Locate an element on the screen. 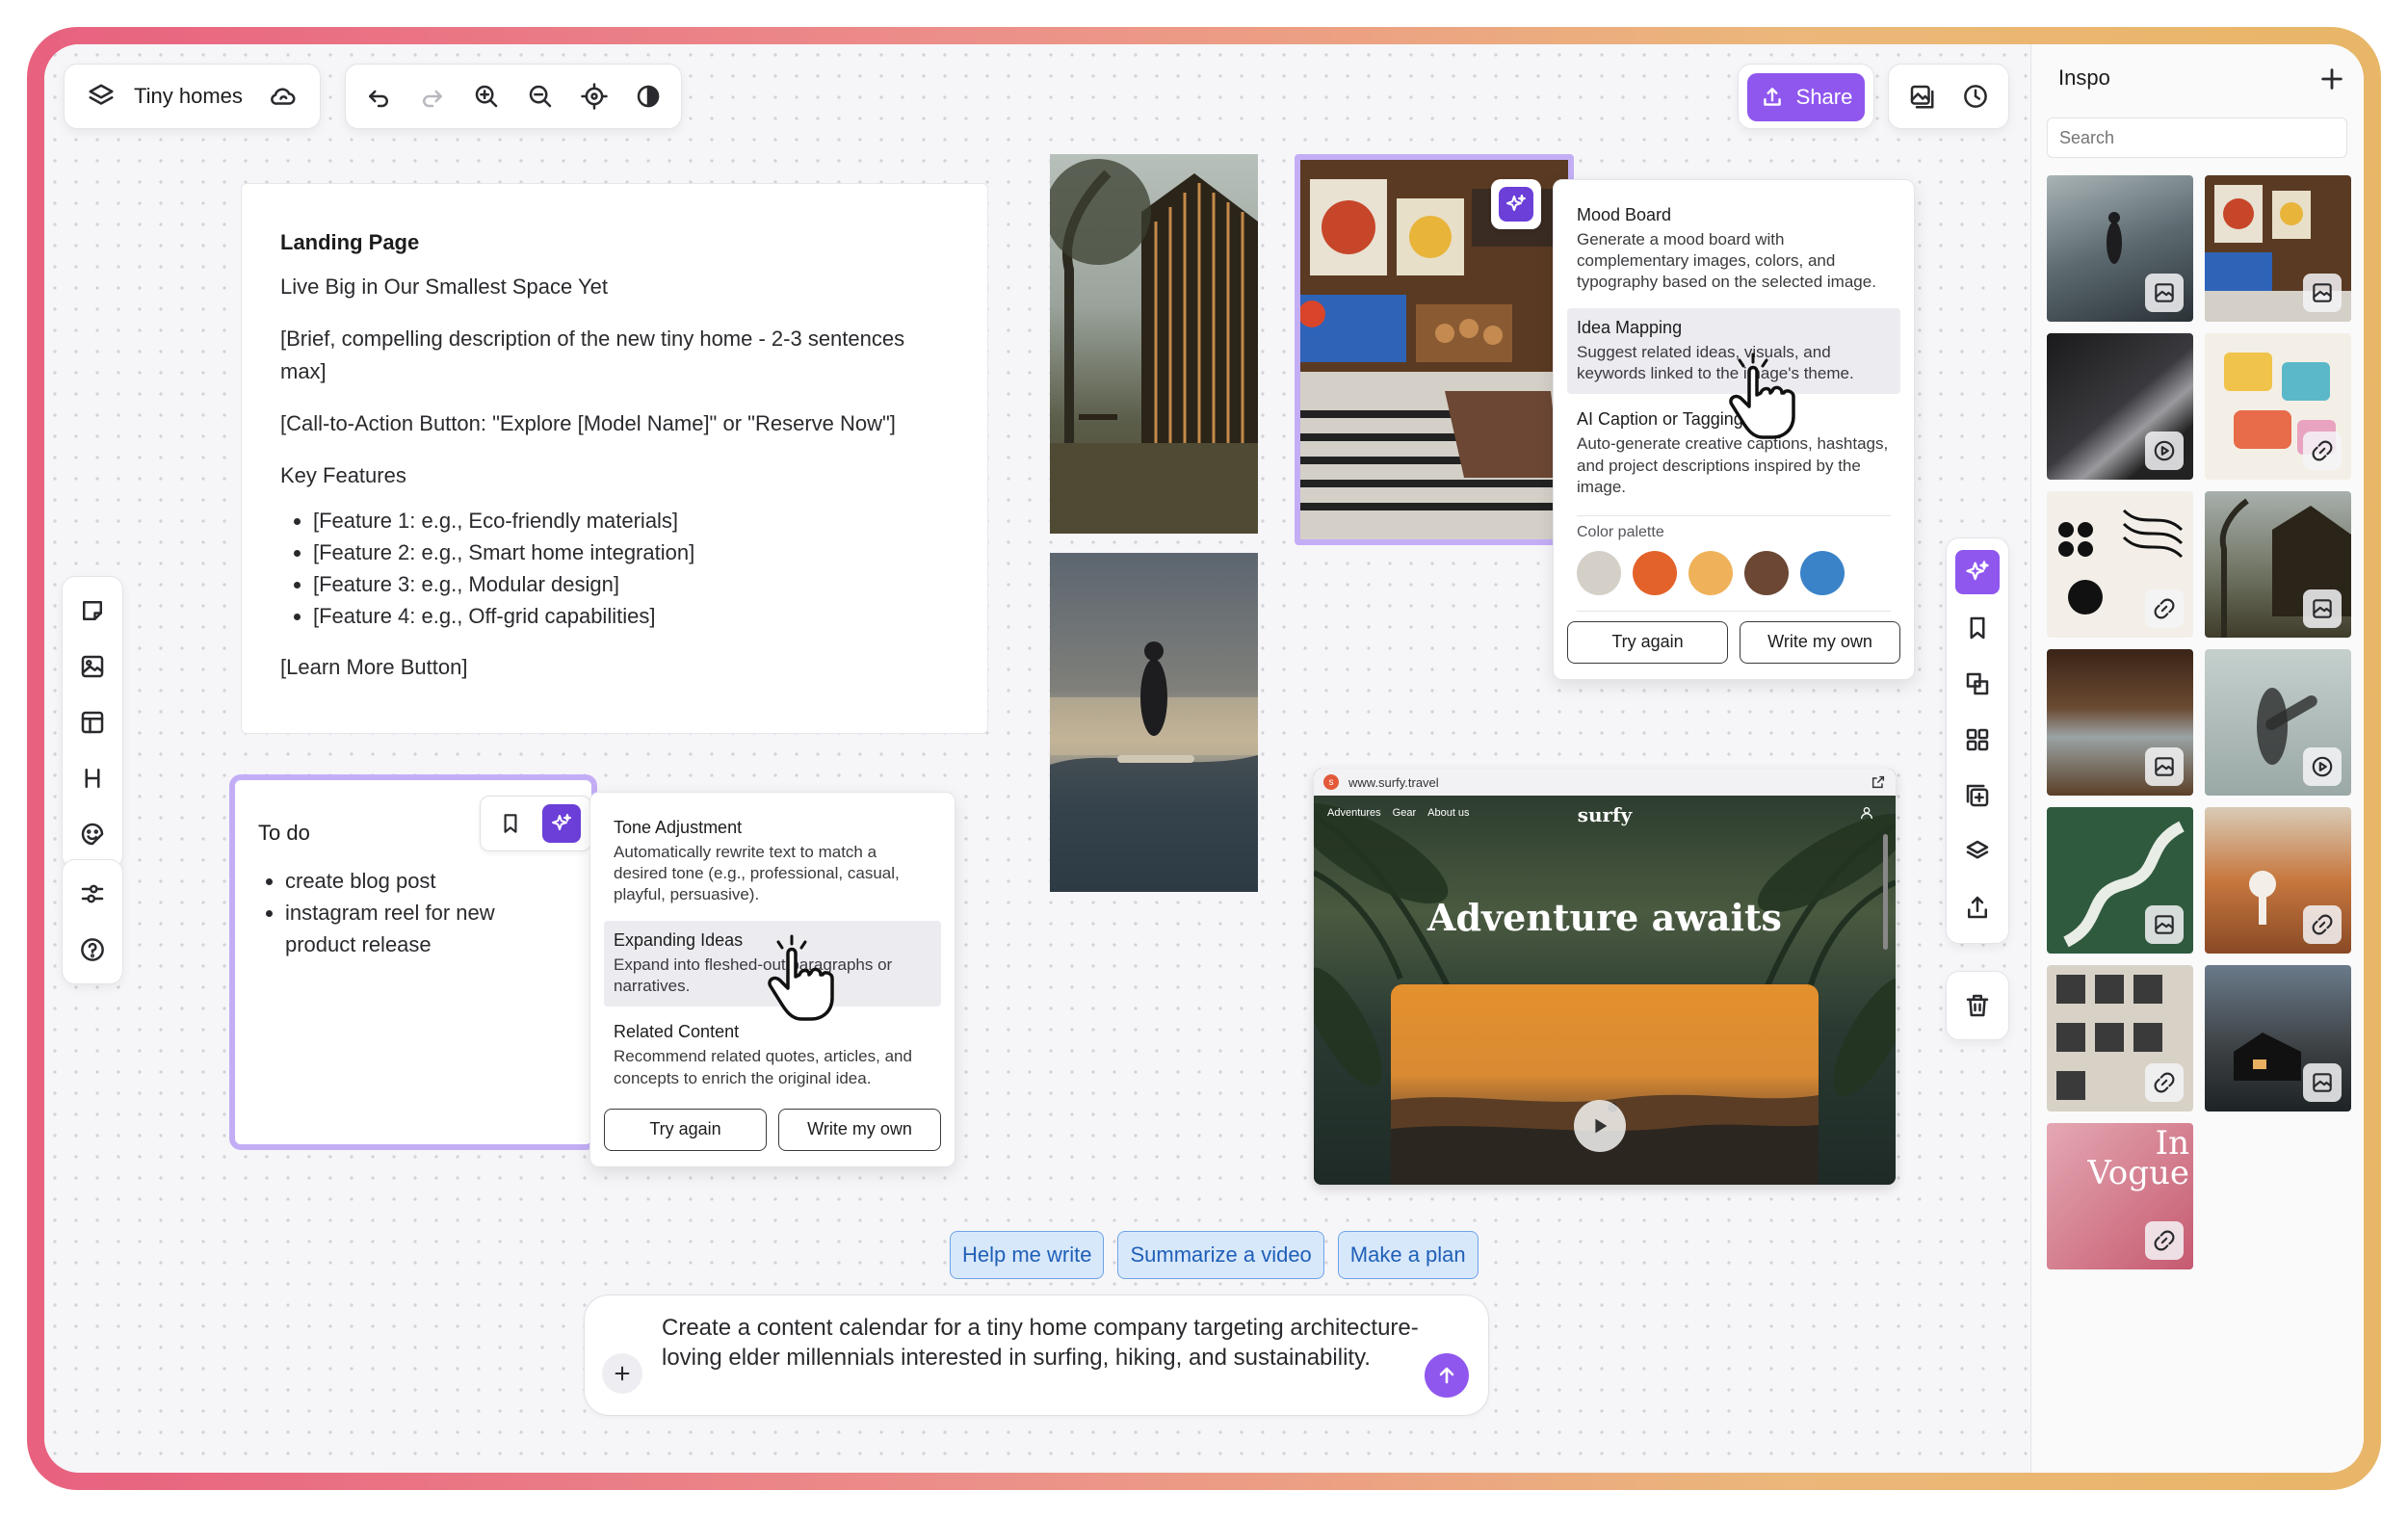 Image resolution: width=2408 pixels, height=1517 pixels. sticker-icon is located at coordinates (92, 834).